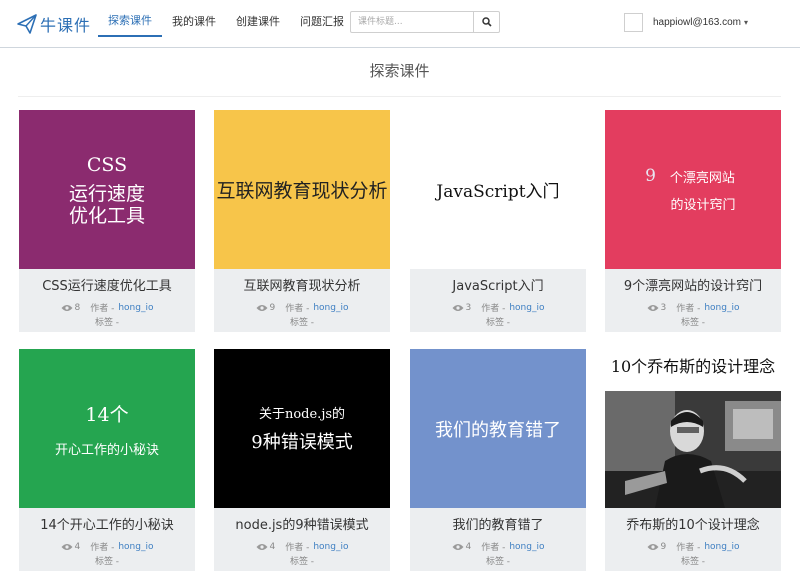 This screenshot has width=800, height=584. I want to click on cover-text: 关于node.js的, so click(302, 414).